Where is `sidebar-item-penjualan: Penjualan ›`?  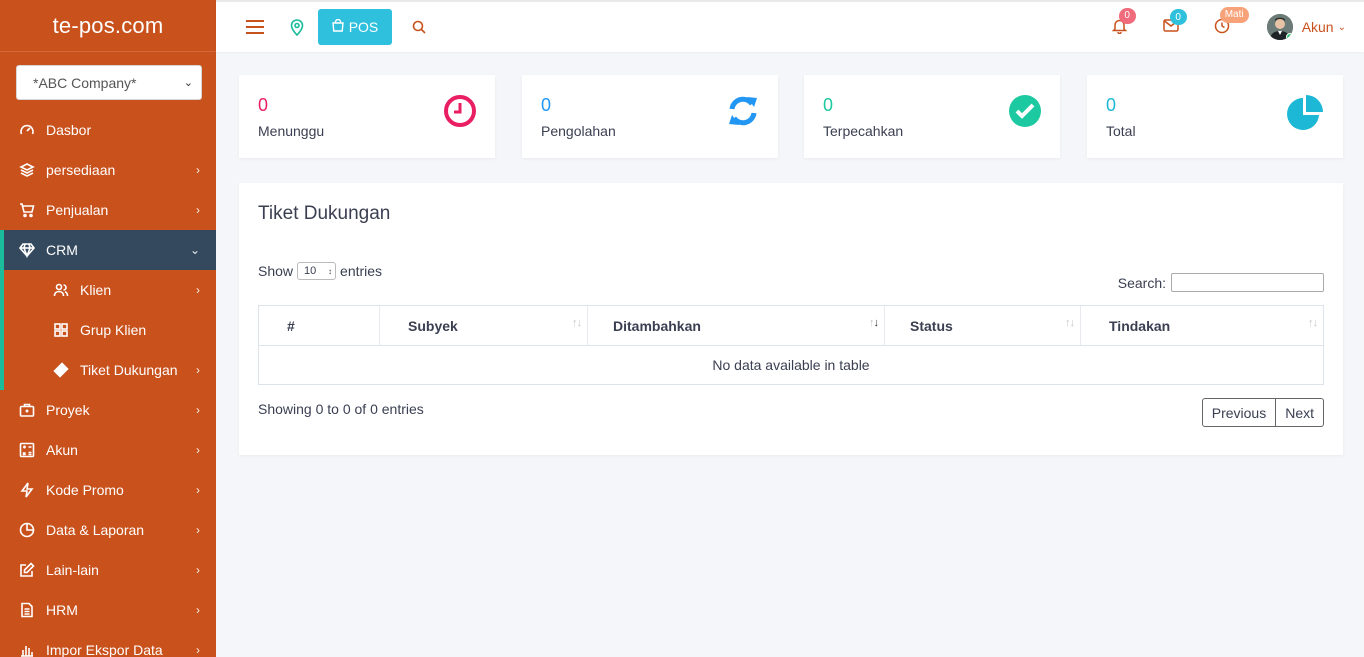 sidebar-item-penjualan: Penjualan › is located at coordinates (108, 210).